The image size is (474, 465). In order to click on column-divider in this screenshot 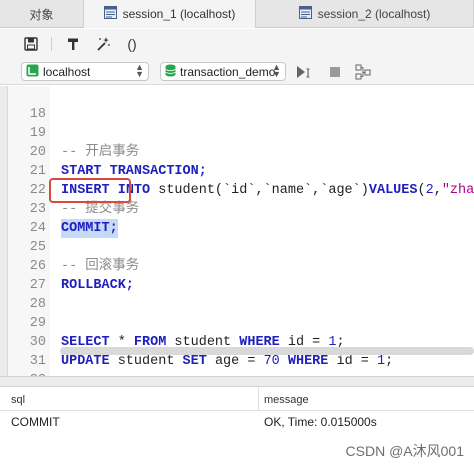, I will do `click(258, 399)`.